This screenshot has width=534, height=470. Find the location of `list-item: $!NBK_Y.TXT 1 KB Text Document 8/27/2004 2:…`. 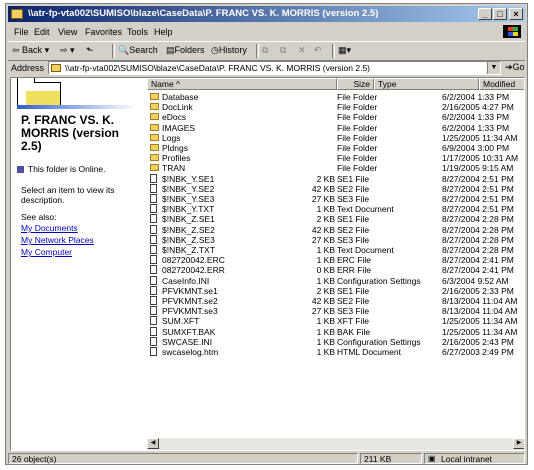

list-item: $!NBK_Y.TXT 1 KB Text Document 8/27/2004 2:… is located at coordinates (335, 209).